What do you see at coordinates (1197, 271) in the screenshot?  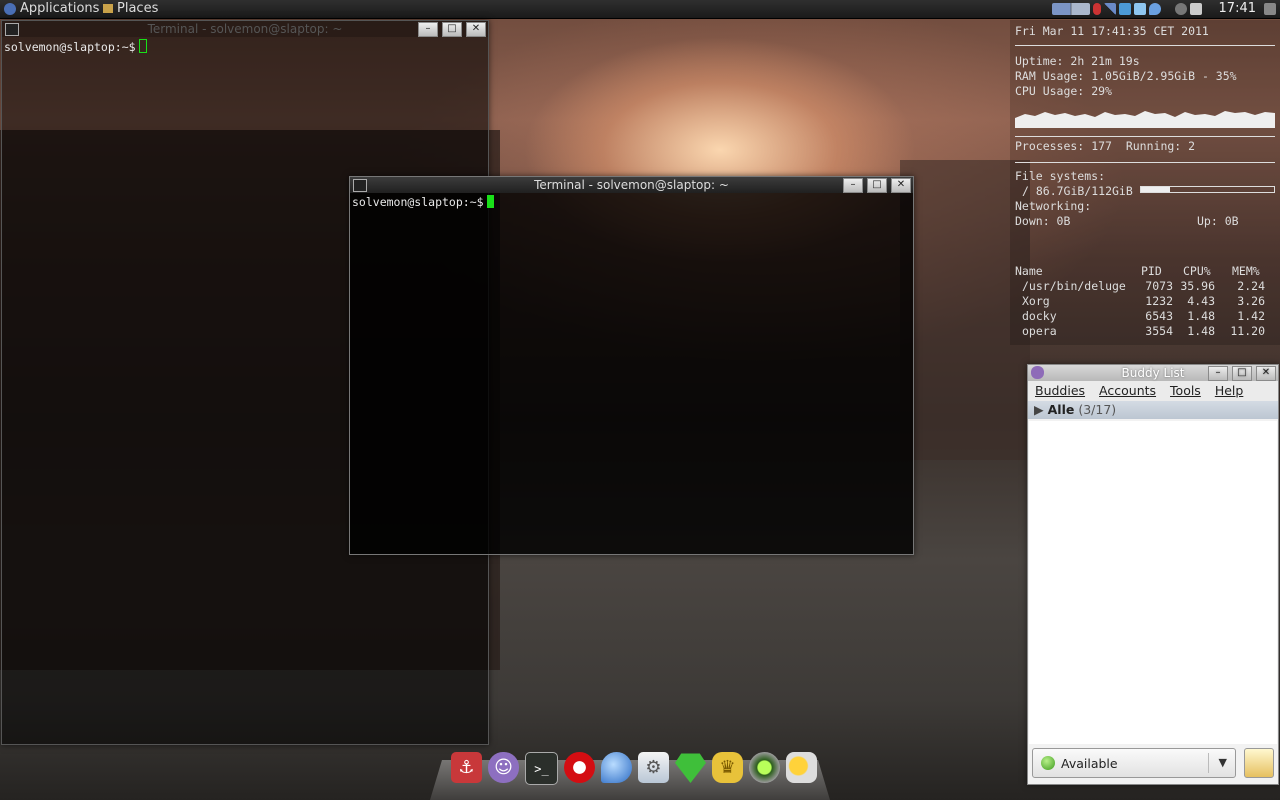 I see `proc-header-cpu: CPU%` at bounding box center [1197, 271].